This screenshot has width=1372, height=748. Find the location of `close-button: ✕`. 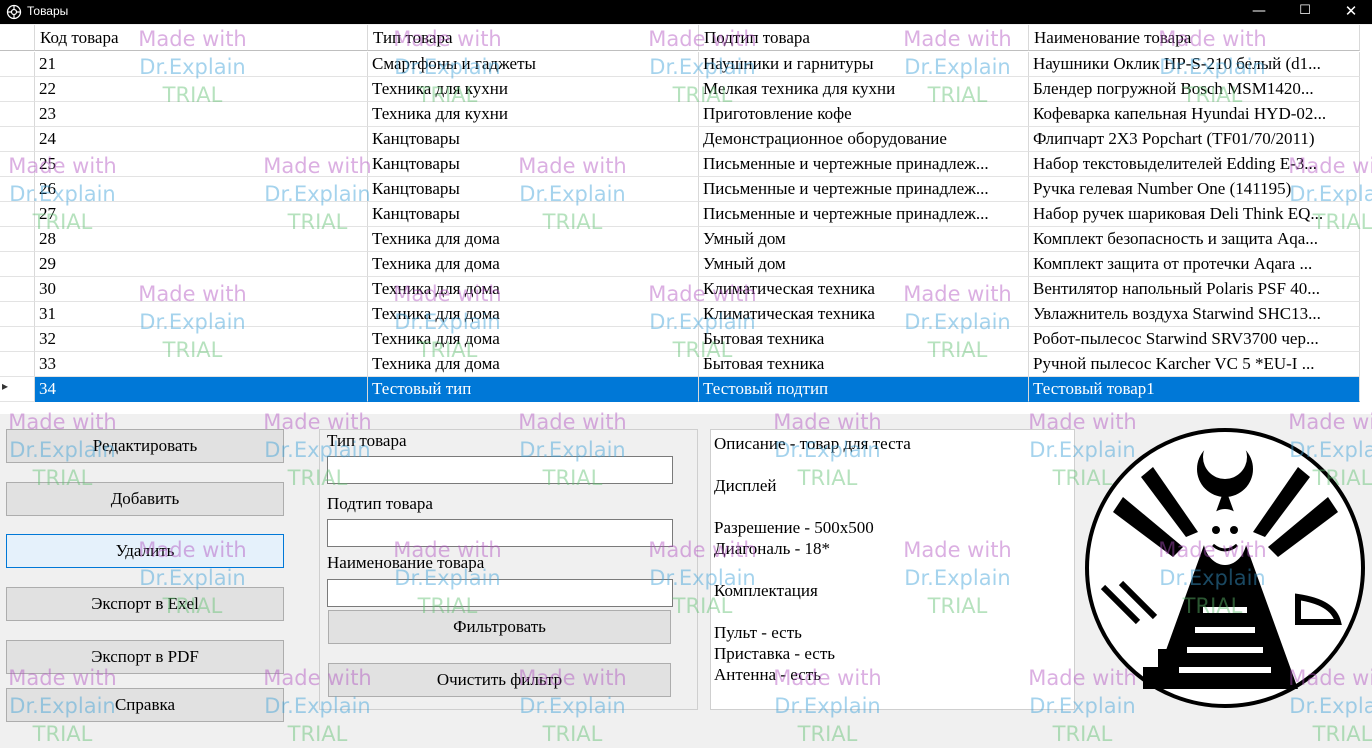

close-button: ✕ is located at coordinates (1350, 12).